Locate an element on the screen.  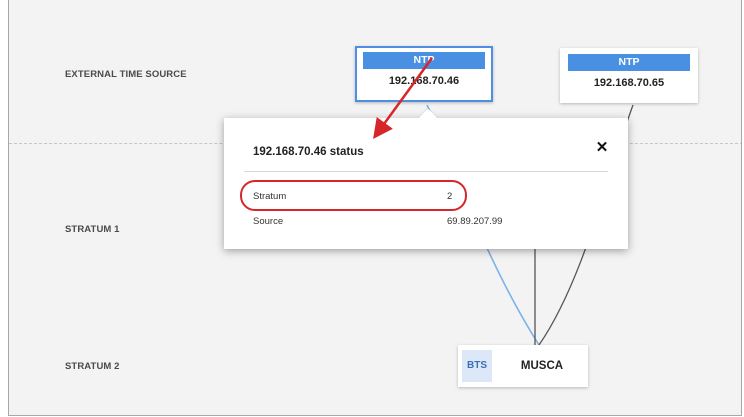
close-icon: ✕ is located at coordinates (602, 148).